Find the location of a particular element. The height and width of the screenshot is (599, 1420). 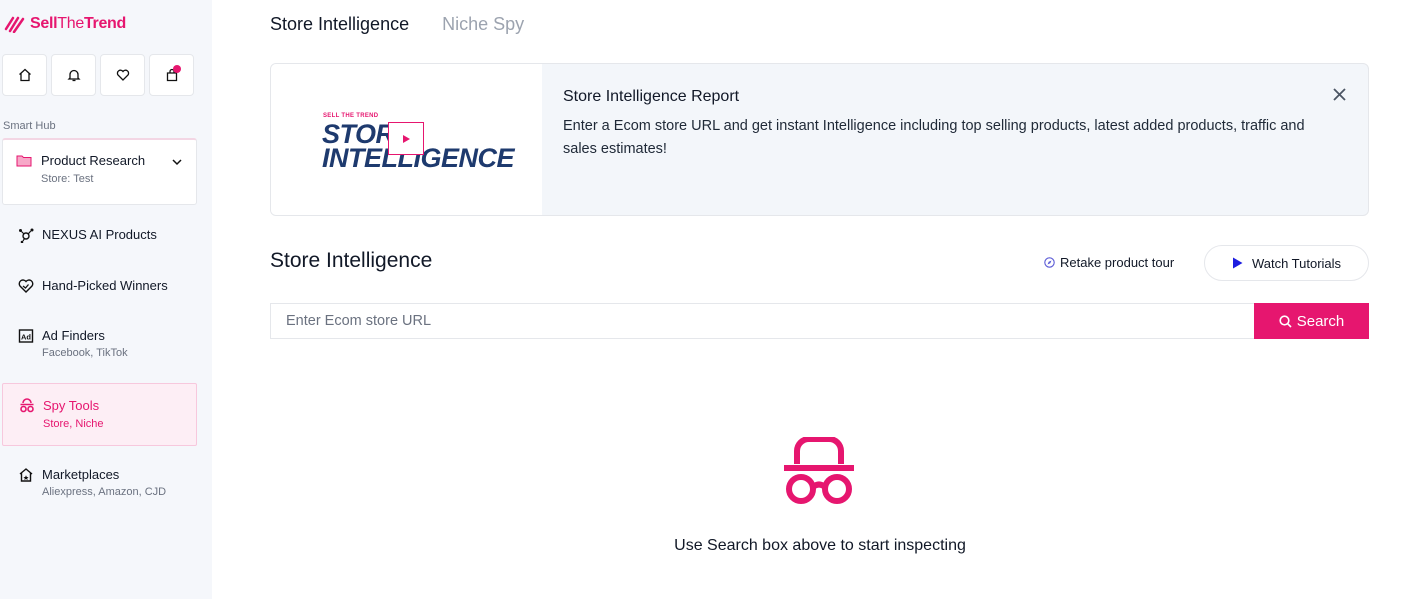

sidebar-item-marketplaces: Marketplaces Aliexpress, Amazon, CJD is located at coordinates (99, 491).